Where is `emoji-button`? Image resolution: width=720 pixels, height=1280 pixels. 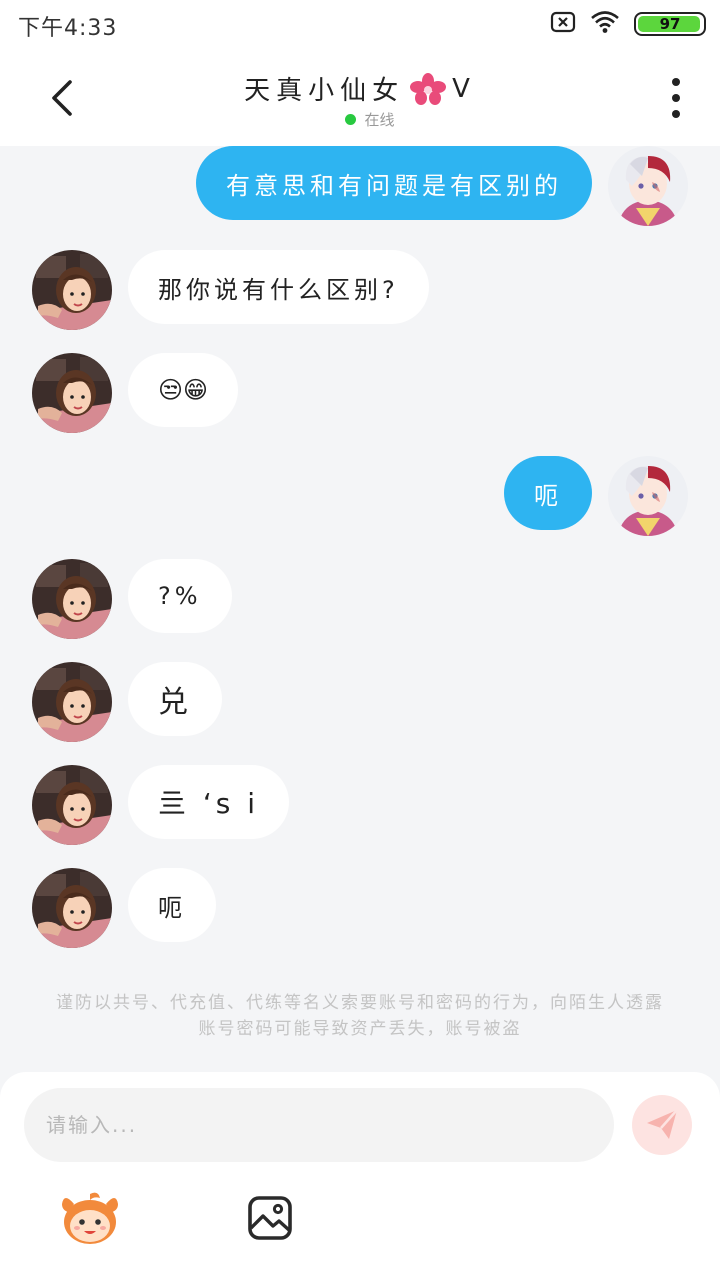
emoji-button is located at coordinates (90, 1218).